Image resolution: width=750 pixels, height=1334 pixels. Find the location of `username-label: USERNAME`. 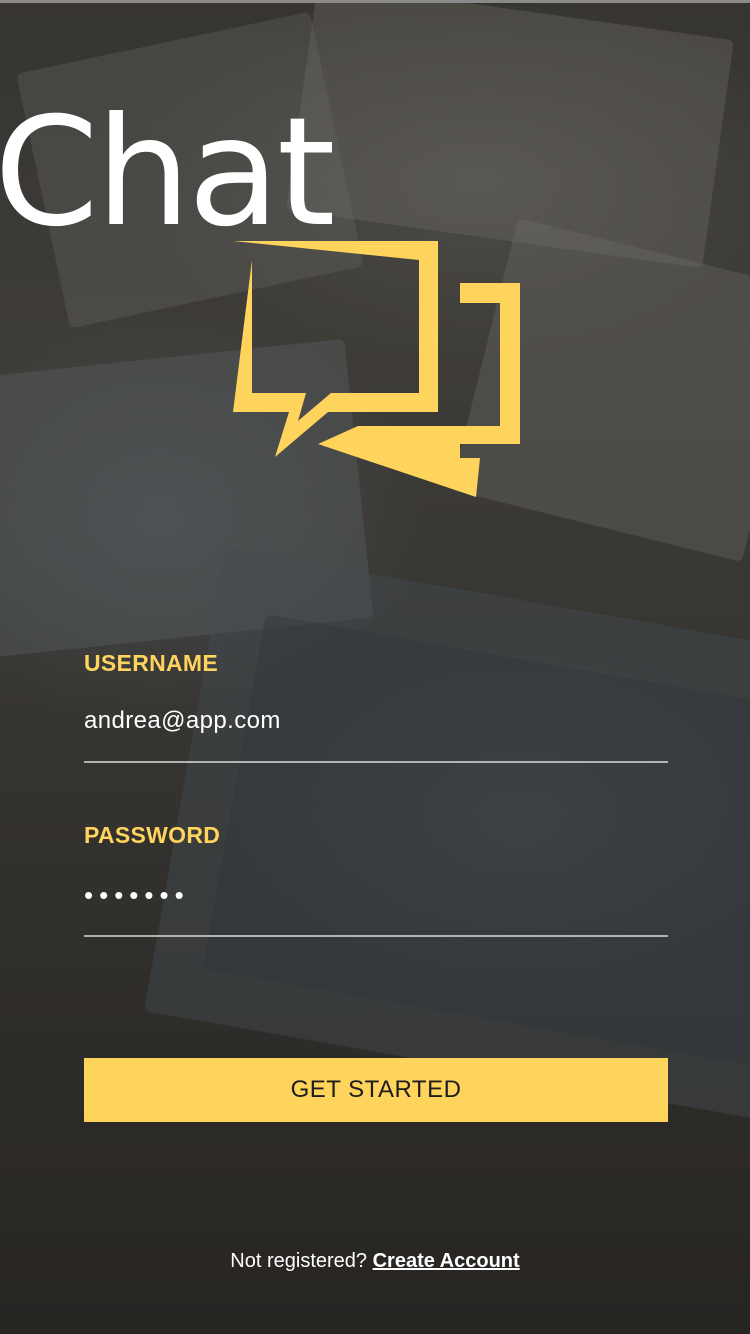

username-label: USERNAME is located at coordinates (151, 663).